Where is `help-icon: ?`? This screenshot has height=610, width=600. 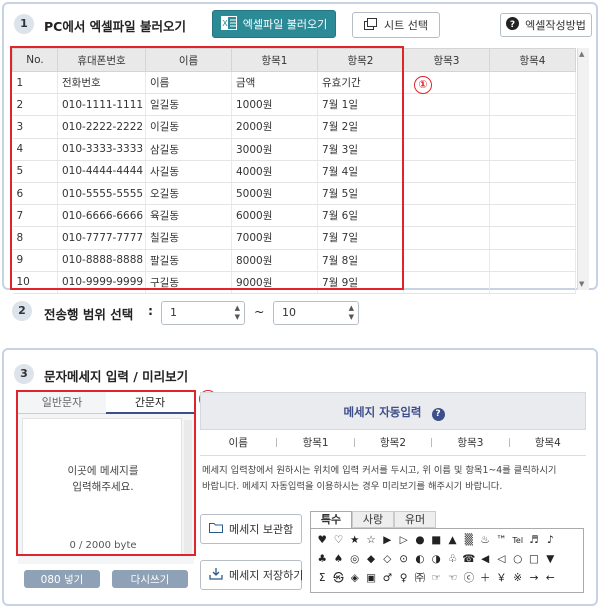
help-icon: ? is located at coordinates (438, 414).